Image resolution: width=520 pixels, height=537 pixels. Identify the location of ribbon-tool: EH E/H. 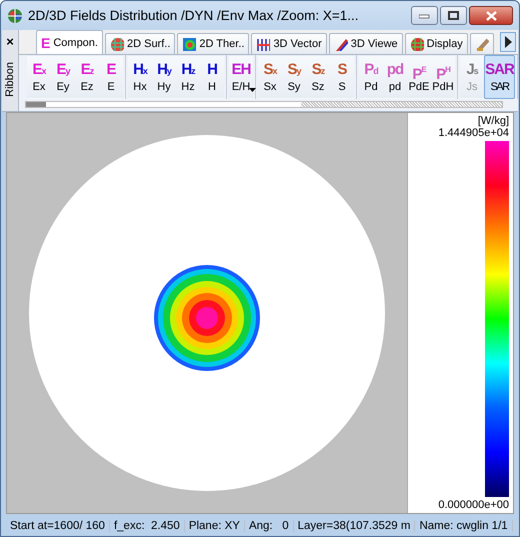
(241, 77).